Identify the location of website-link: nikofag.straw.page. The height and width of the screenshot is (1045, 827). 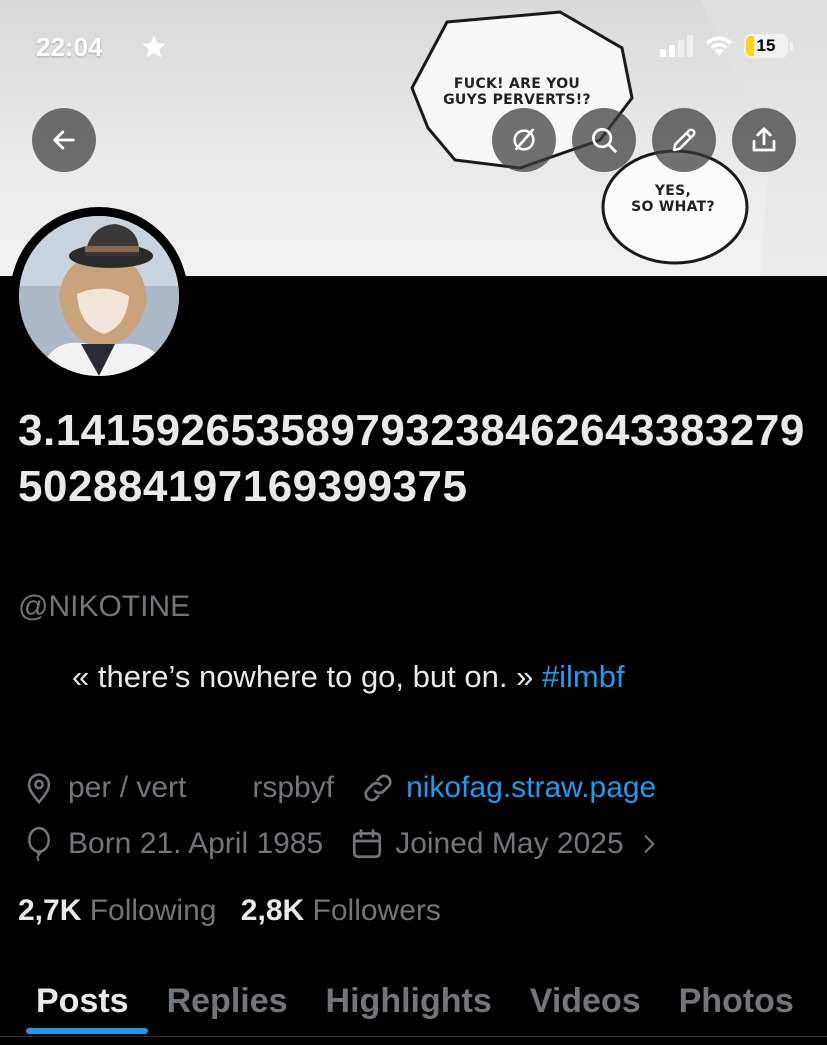
(531, 788).